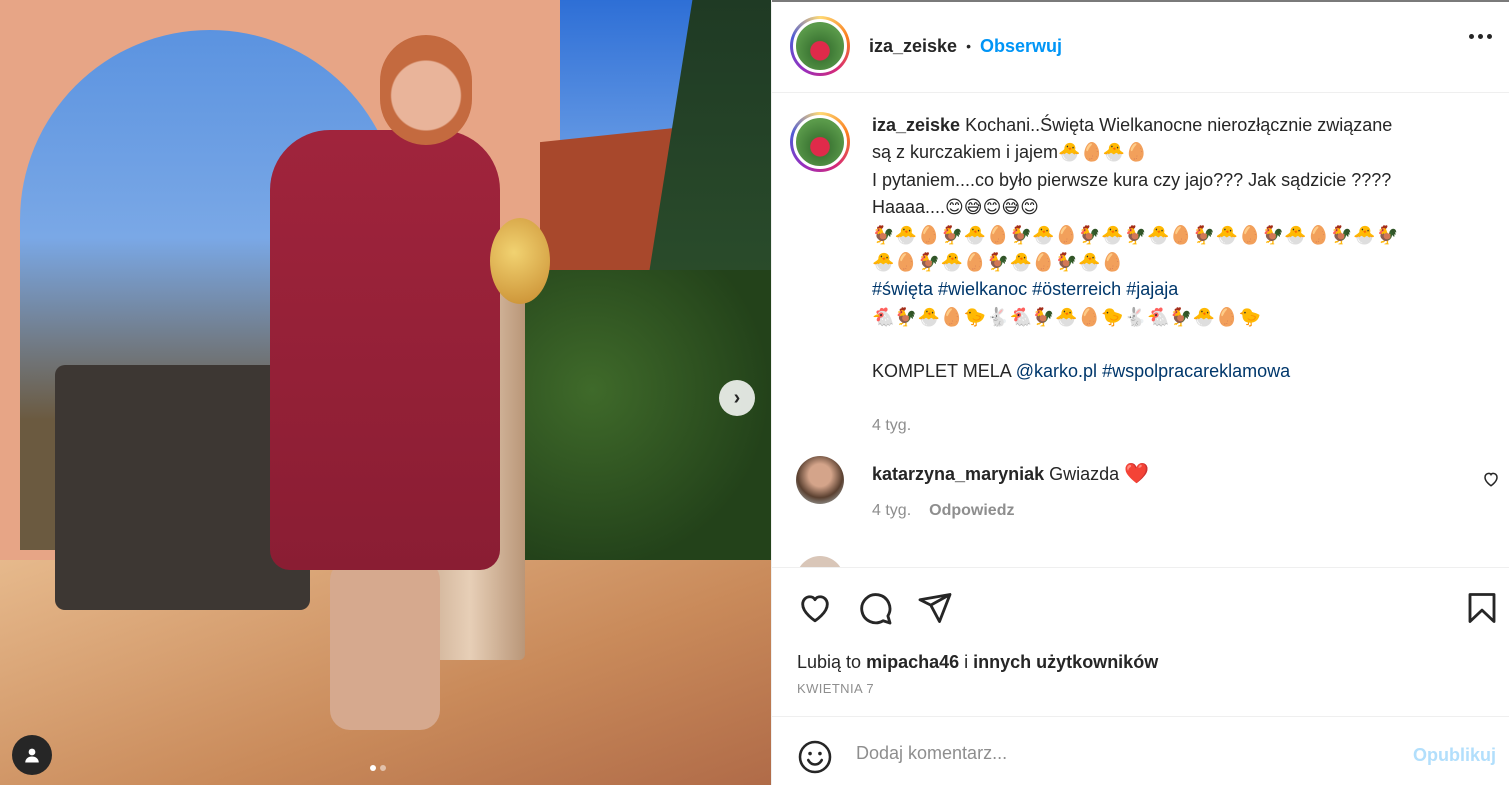  Describe the element at coordinates (643, 420) in the screenshot. I see `photo-hedge` at that location.